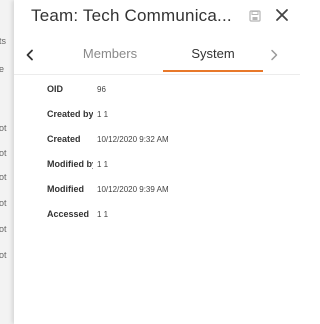  What do you see at coordinates (7, 162) in the screenshot?
I see `background-app-strip: ts e ot ot ot ot ot ot` at bounding box center [7, 162].